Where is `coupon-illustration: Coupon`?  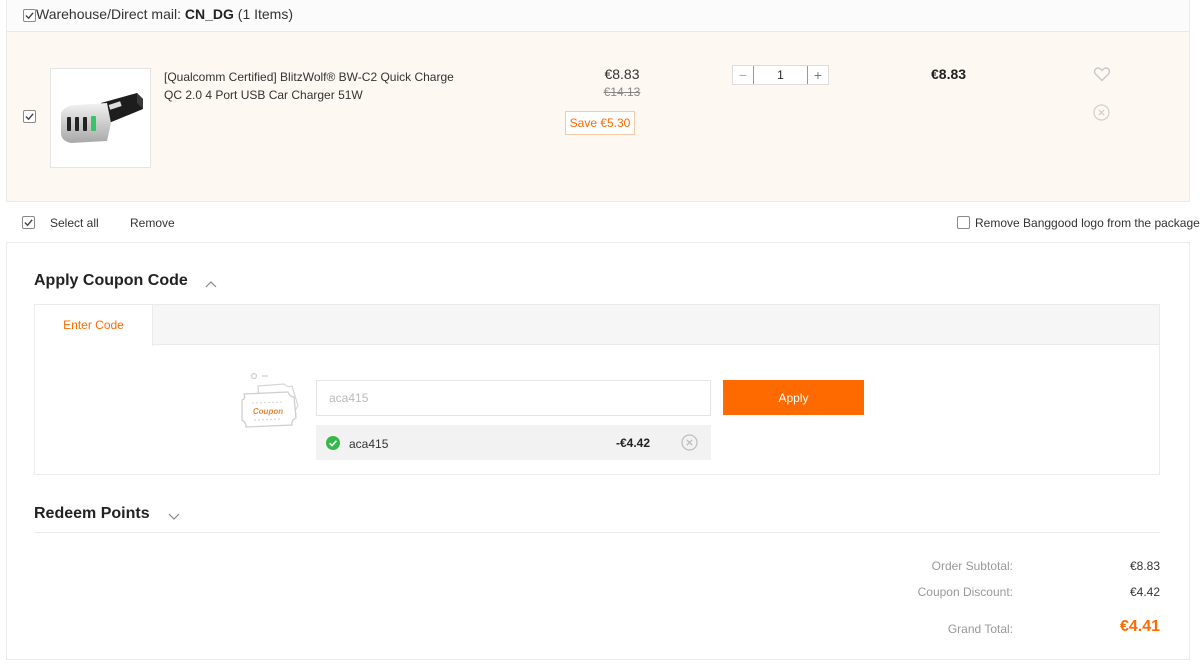 coupon-illustration: Coupon is located at coordinates (273, 402).